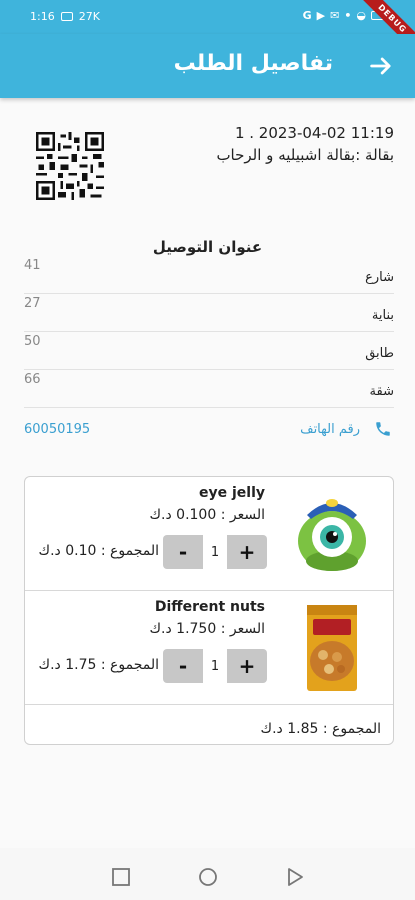 This screenshot has height=900, width=415. What do you see at coordinates (207, 629) in the screenshot?
I see `item-price: السعر : 1.750 د.ك` at bounding box center [207, 629].